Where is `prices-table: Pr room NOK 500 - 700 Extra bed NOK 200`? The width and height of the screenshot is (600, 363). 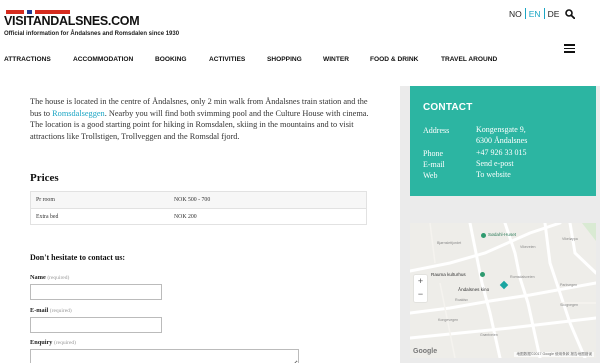 prices-table: Pr room NOK 500 - 700 Extra bed NOK 200 is located at coordinates (198, 208).